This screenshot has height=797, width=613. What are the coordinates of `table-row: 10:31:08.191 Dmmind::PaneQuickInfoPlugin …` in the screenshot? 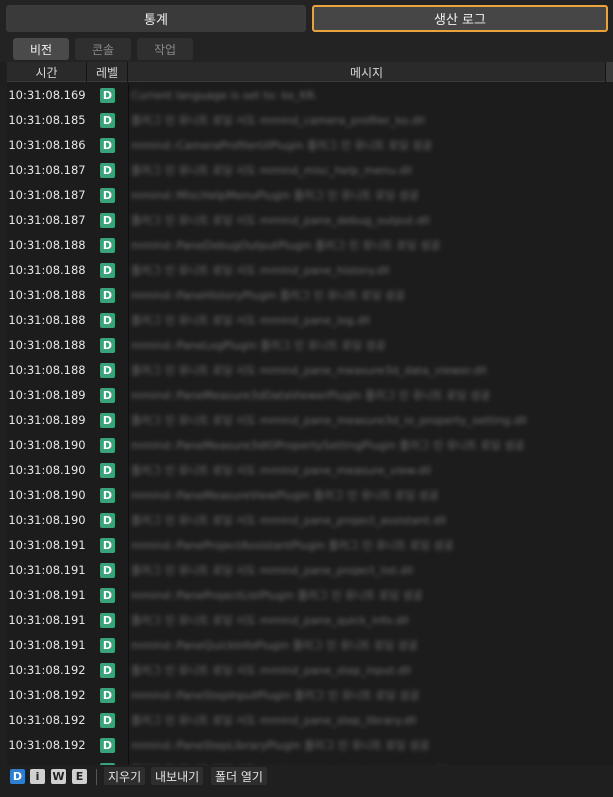 It's located at (310, 645).